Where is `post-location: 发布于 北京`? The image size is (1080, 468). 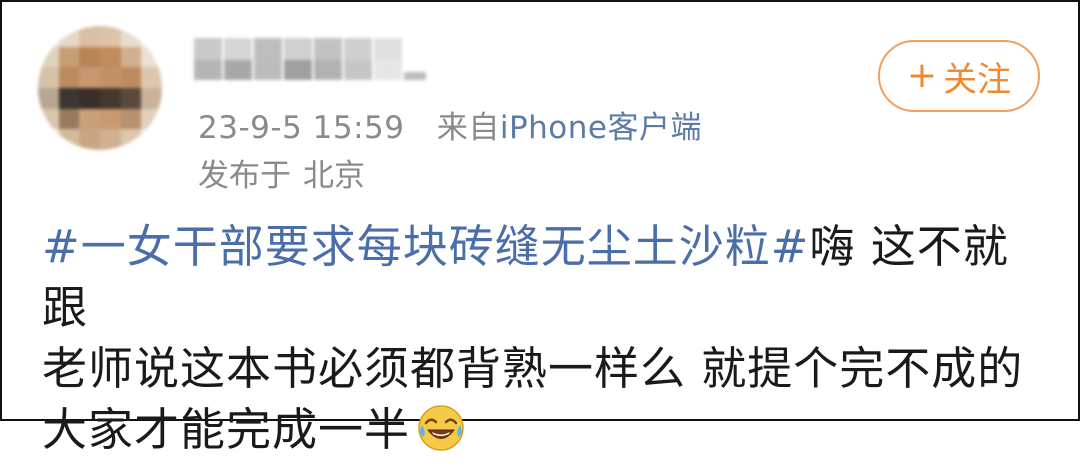
post-location: 发布于 北京 is located at coordinates (281, 172).